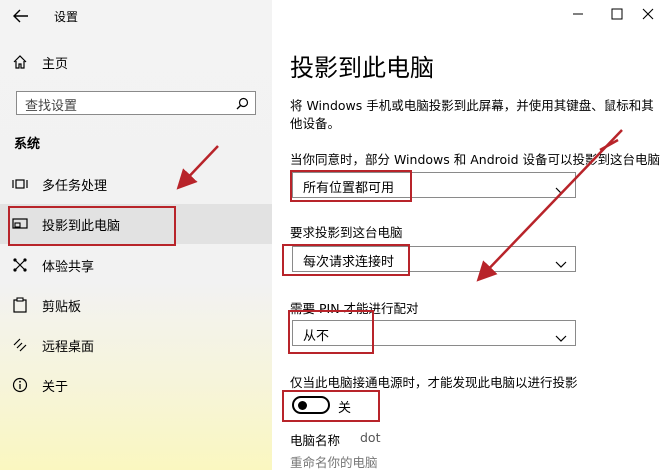 The image size is (660, 471). What do you see at coordinates (55, 64) in the screenshot?
I see `sidebar-item-label: 主页` at bounding box center [55, 64].